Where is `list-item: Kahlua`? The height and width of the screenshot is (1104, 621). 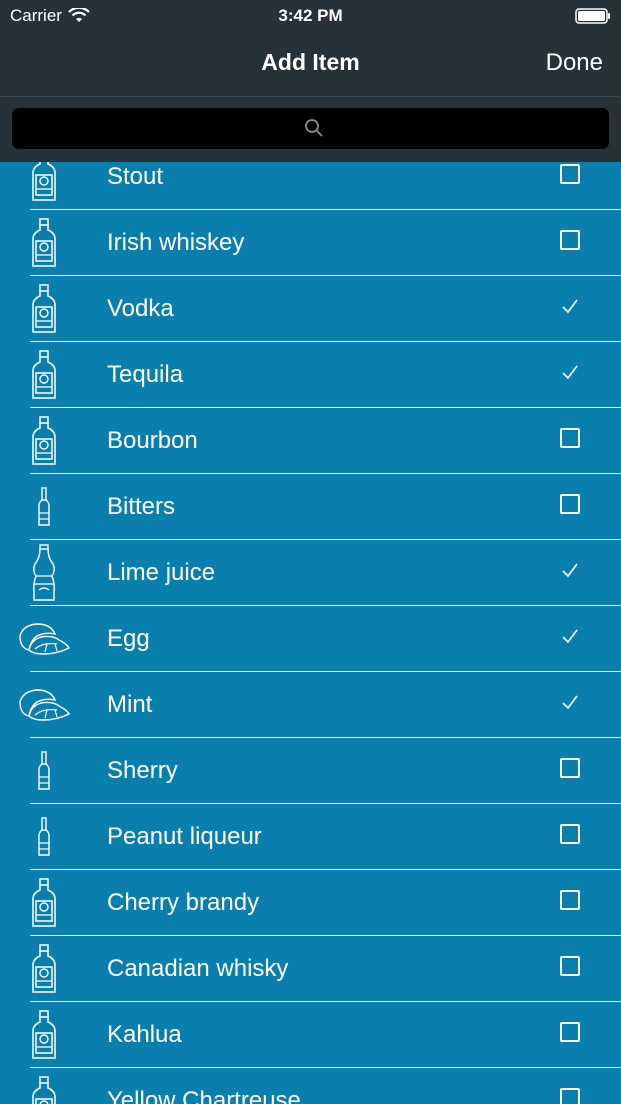
list-item: Kahlua is located at coordinates (325, 1035).